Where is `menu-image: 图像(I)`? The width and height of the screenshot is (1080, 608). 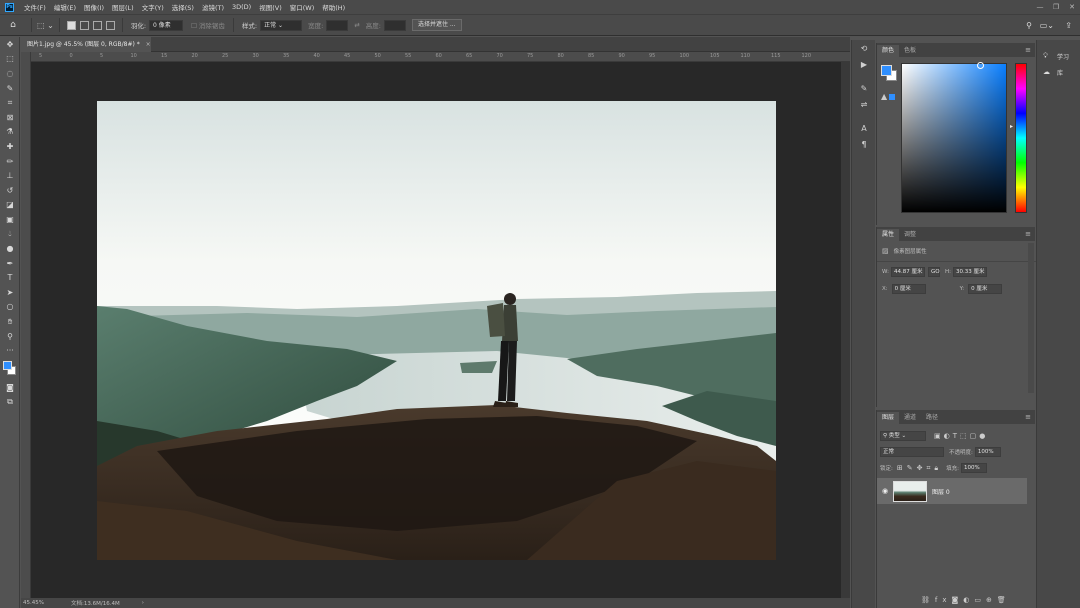
menu-image: 图像(I) is located at coordinates (94, 7).